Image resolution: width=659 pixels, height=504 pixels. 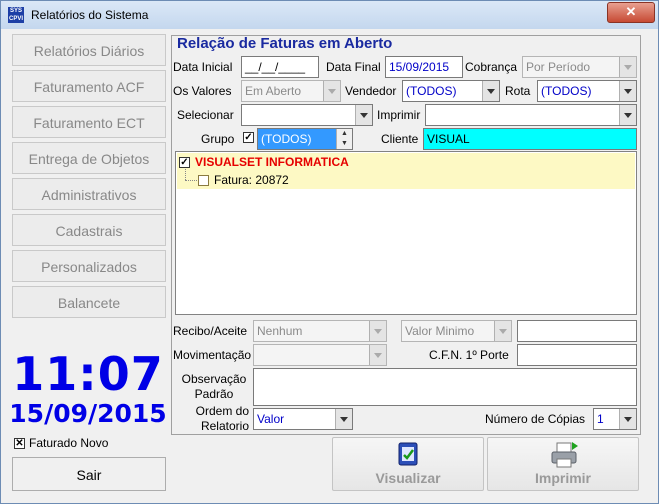 What do you see at coordinates (566, 91) in the screenshot?
I see `rota-value: (TODOS)` at bounding box center [566, 91].